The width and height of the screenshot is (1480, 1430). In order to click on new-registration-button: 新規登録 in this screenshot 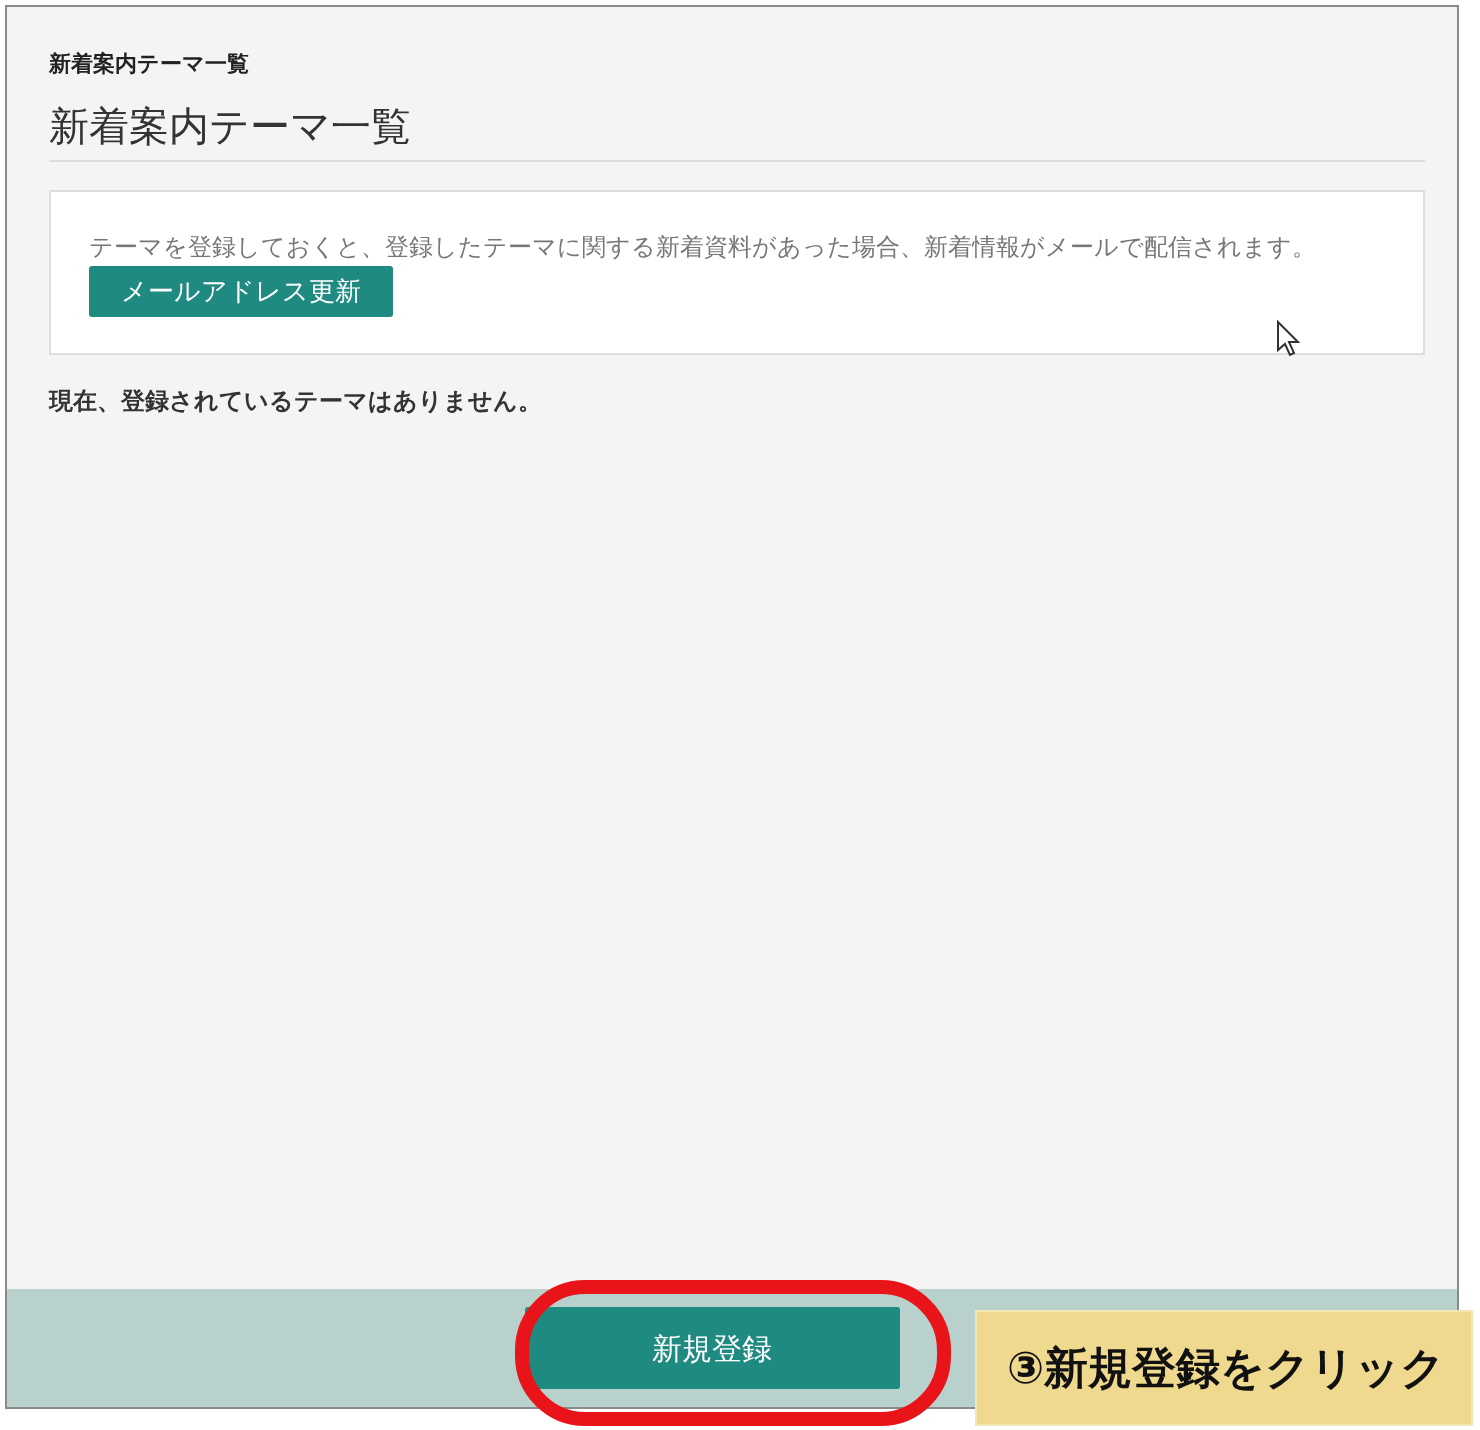, I will do `click(712, 1348)`.